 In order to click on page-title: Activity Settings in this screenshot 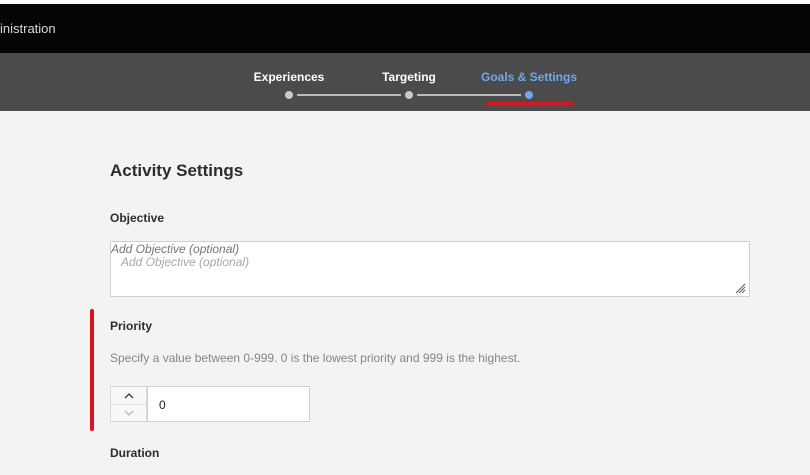, I will do `click(177, 170)`.